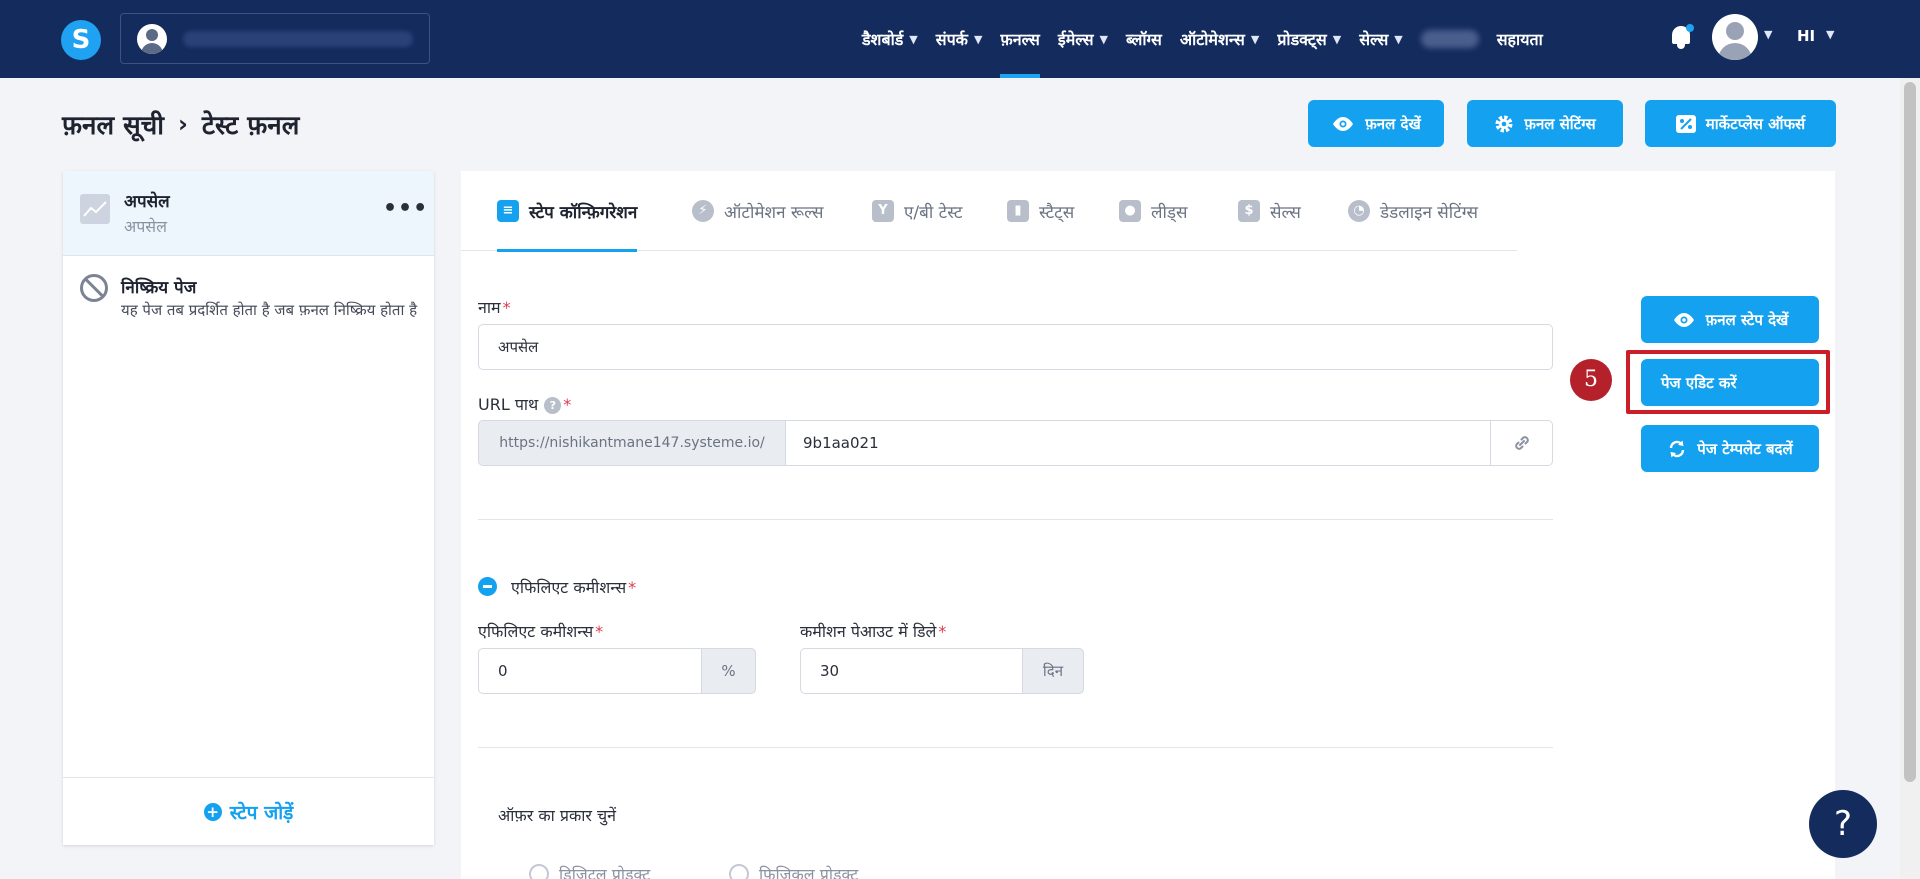 Image resolution: width=1920 pixels, height=879 pixels. Describe the element at coordinates (553, 405) in the screenshot. I see `help-icon: ?` at that location.